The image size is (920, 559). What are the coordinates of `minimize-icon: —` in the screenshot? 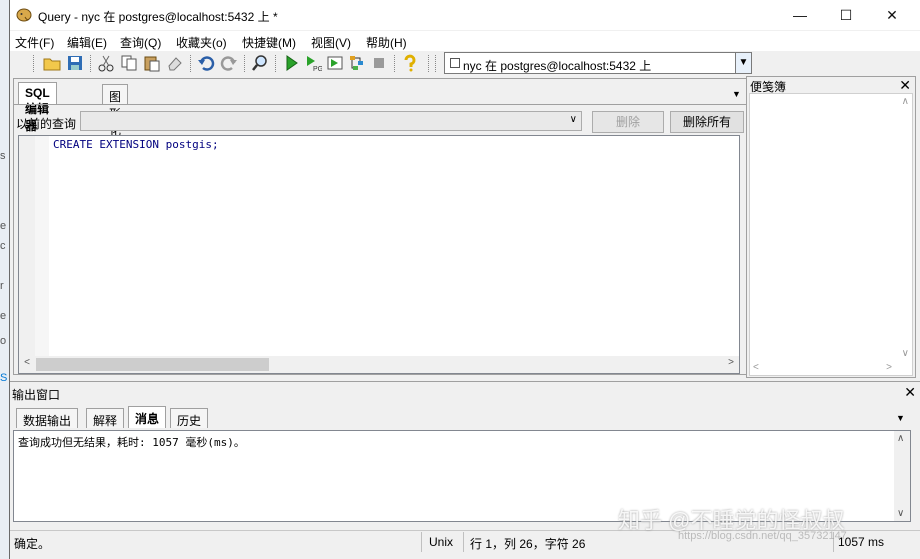 It's located at (800, 15).